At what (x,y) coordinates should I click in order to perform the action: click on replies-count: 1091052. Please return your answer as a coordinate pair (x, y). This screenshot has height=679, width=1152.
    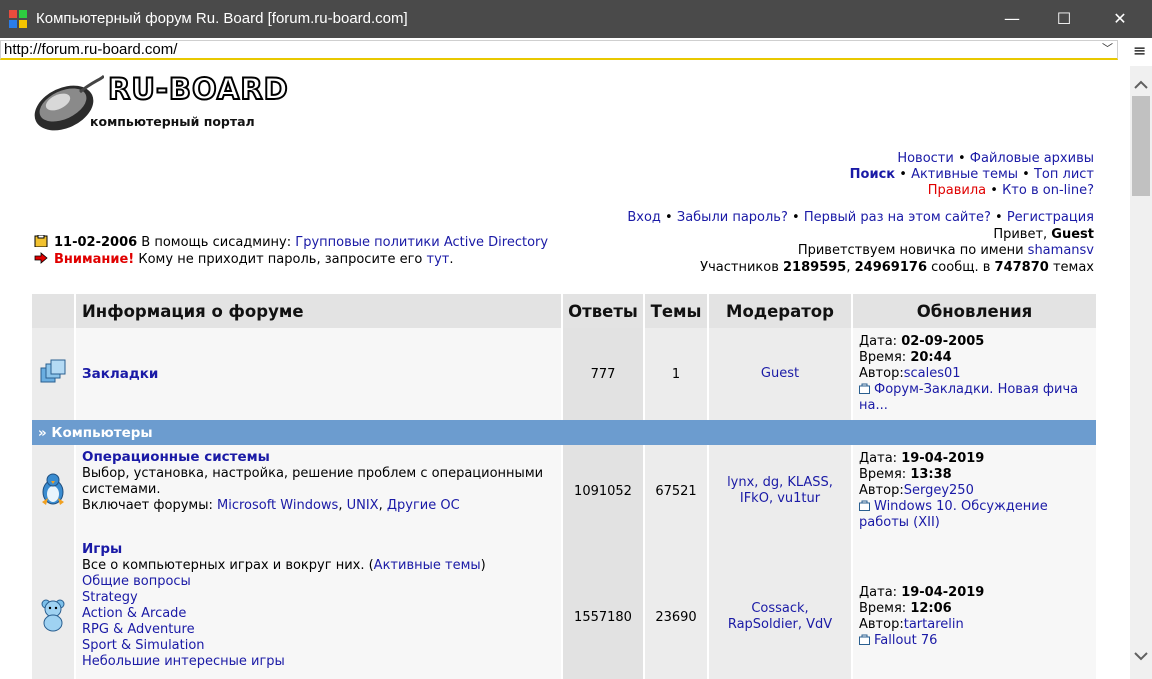
    Looking at the image, I should click on (603, 491).